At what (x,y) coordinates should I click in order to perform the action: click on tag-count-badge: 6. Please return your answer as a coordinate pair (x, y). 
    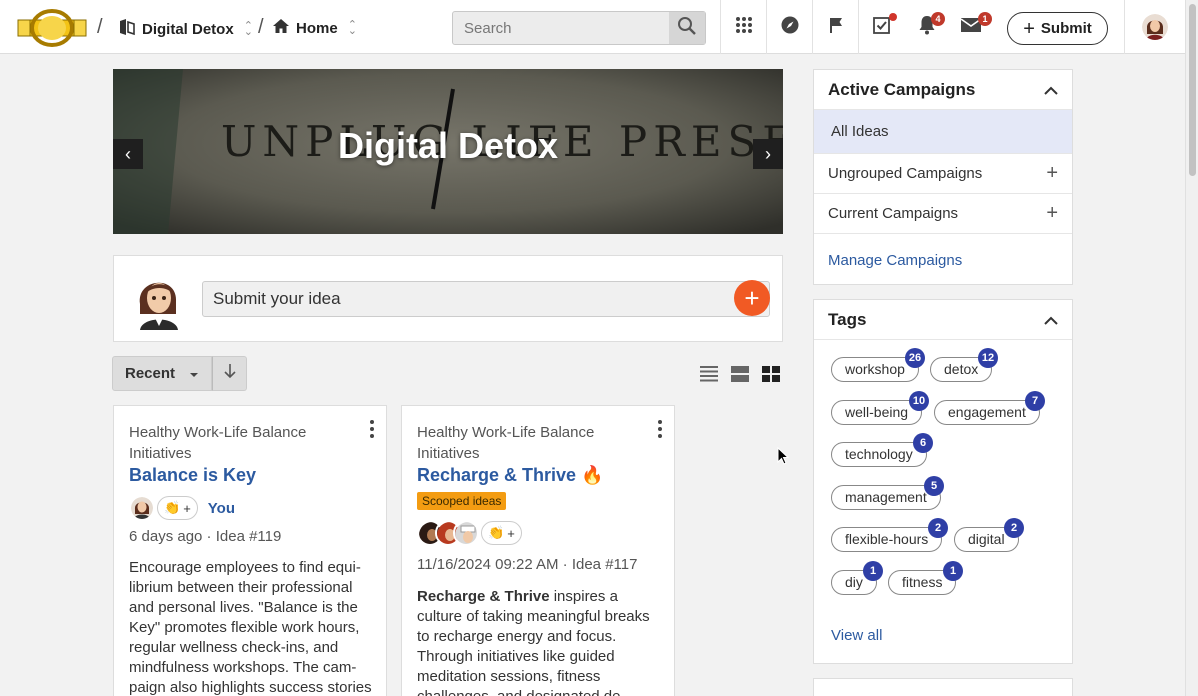
    Looking at the image, I should click on (923, 443).